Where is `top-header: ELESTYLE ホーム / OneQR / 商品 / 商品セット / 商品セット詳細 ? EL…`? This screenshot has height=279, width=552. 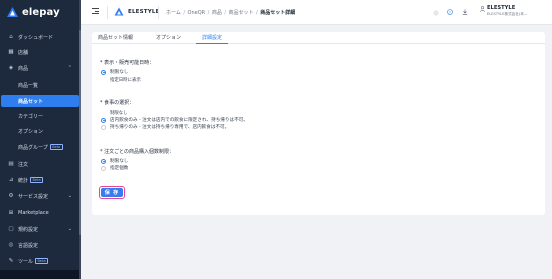
top-header: ELESTYLE ホーム / OneQR / 商品 / 商品セット / 商品セット詳細 ? EL… is located at coordinates (316, 12).